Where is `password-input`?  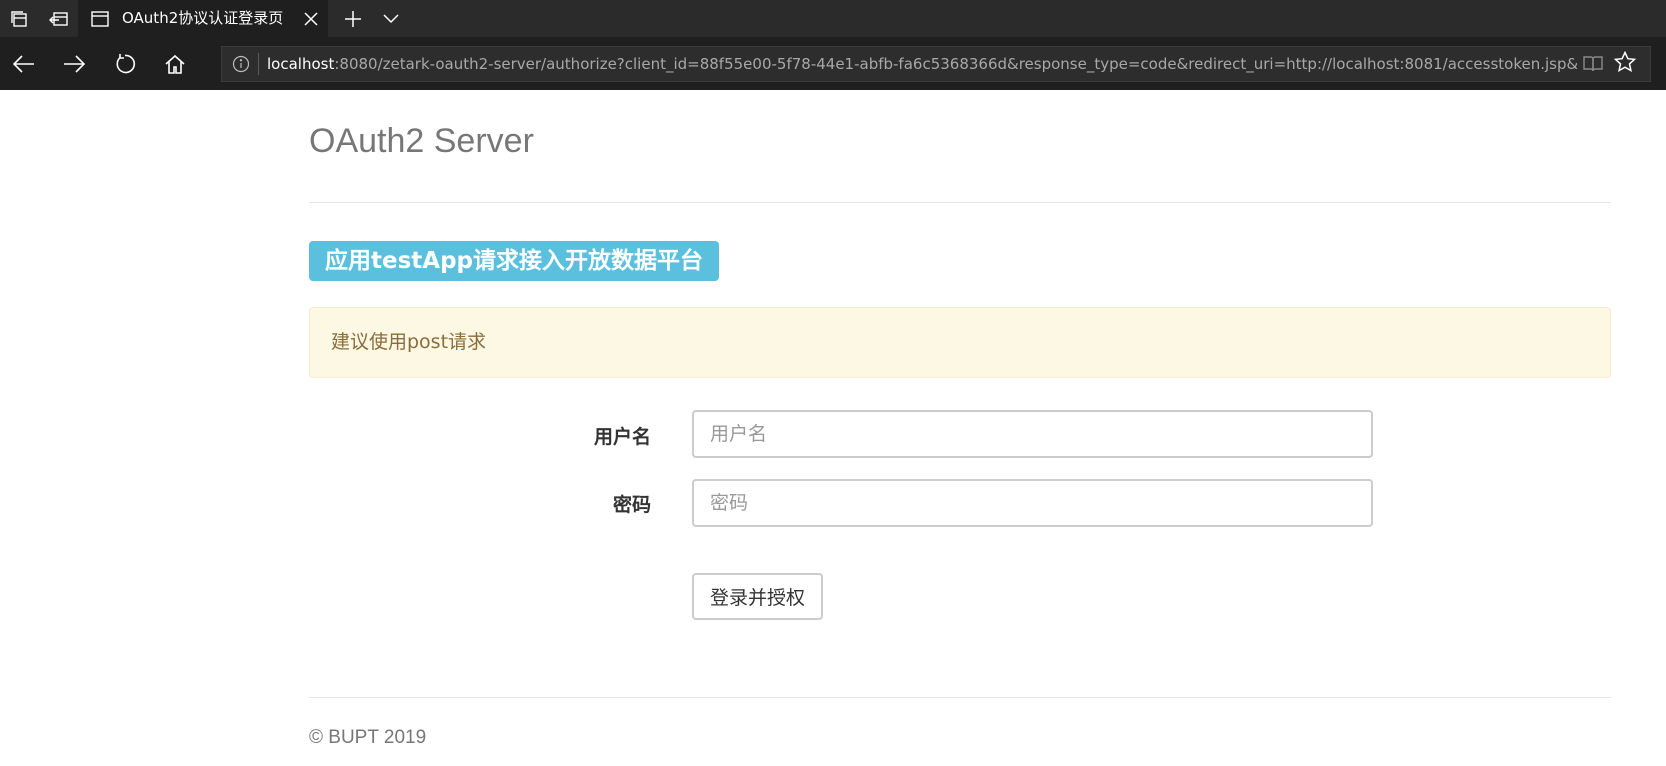 password-input is located at coordinates (1032, 503).